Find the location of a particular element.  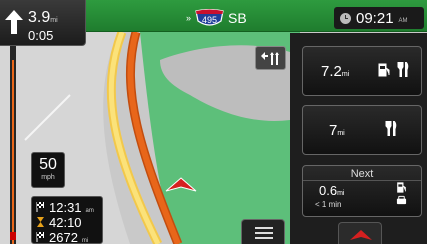

menu-button is located at coordinates (263, 231).